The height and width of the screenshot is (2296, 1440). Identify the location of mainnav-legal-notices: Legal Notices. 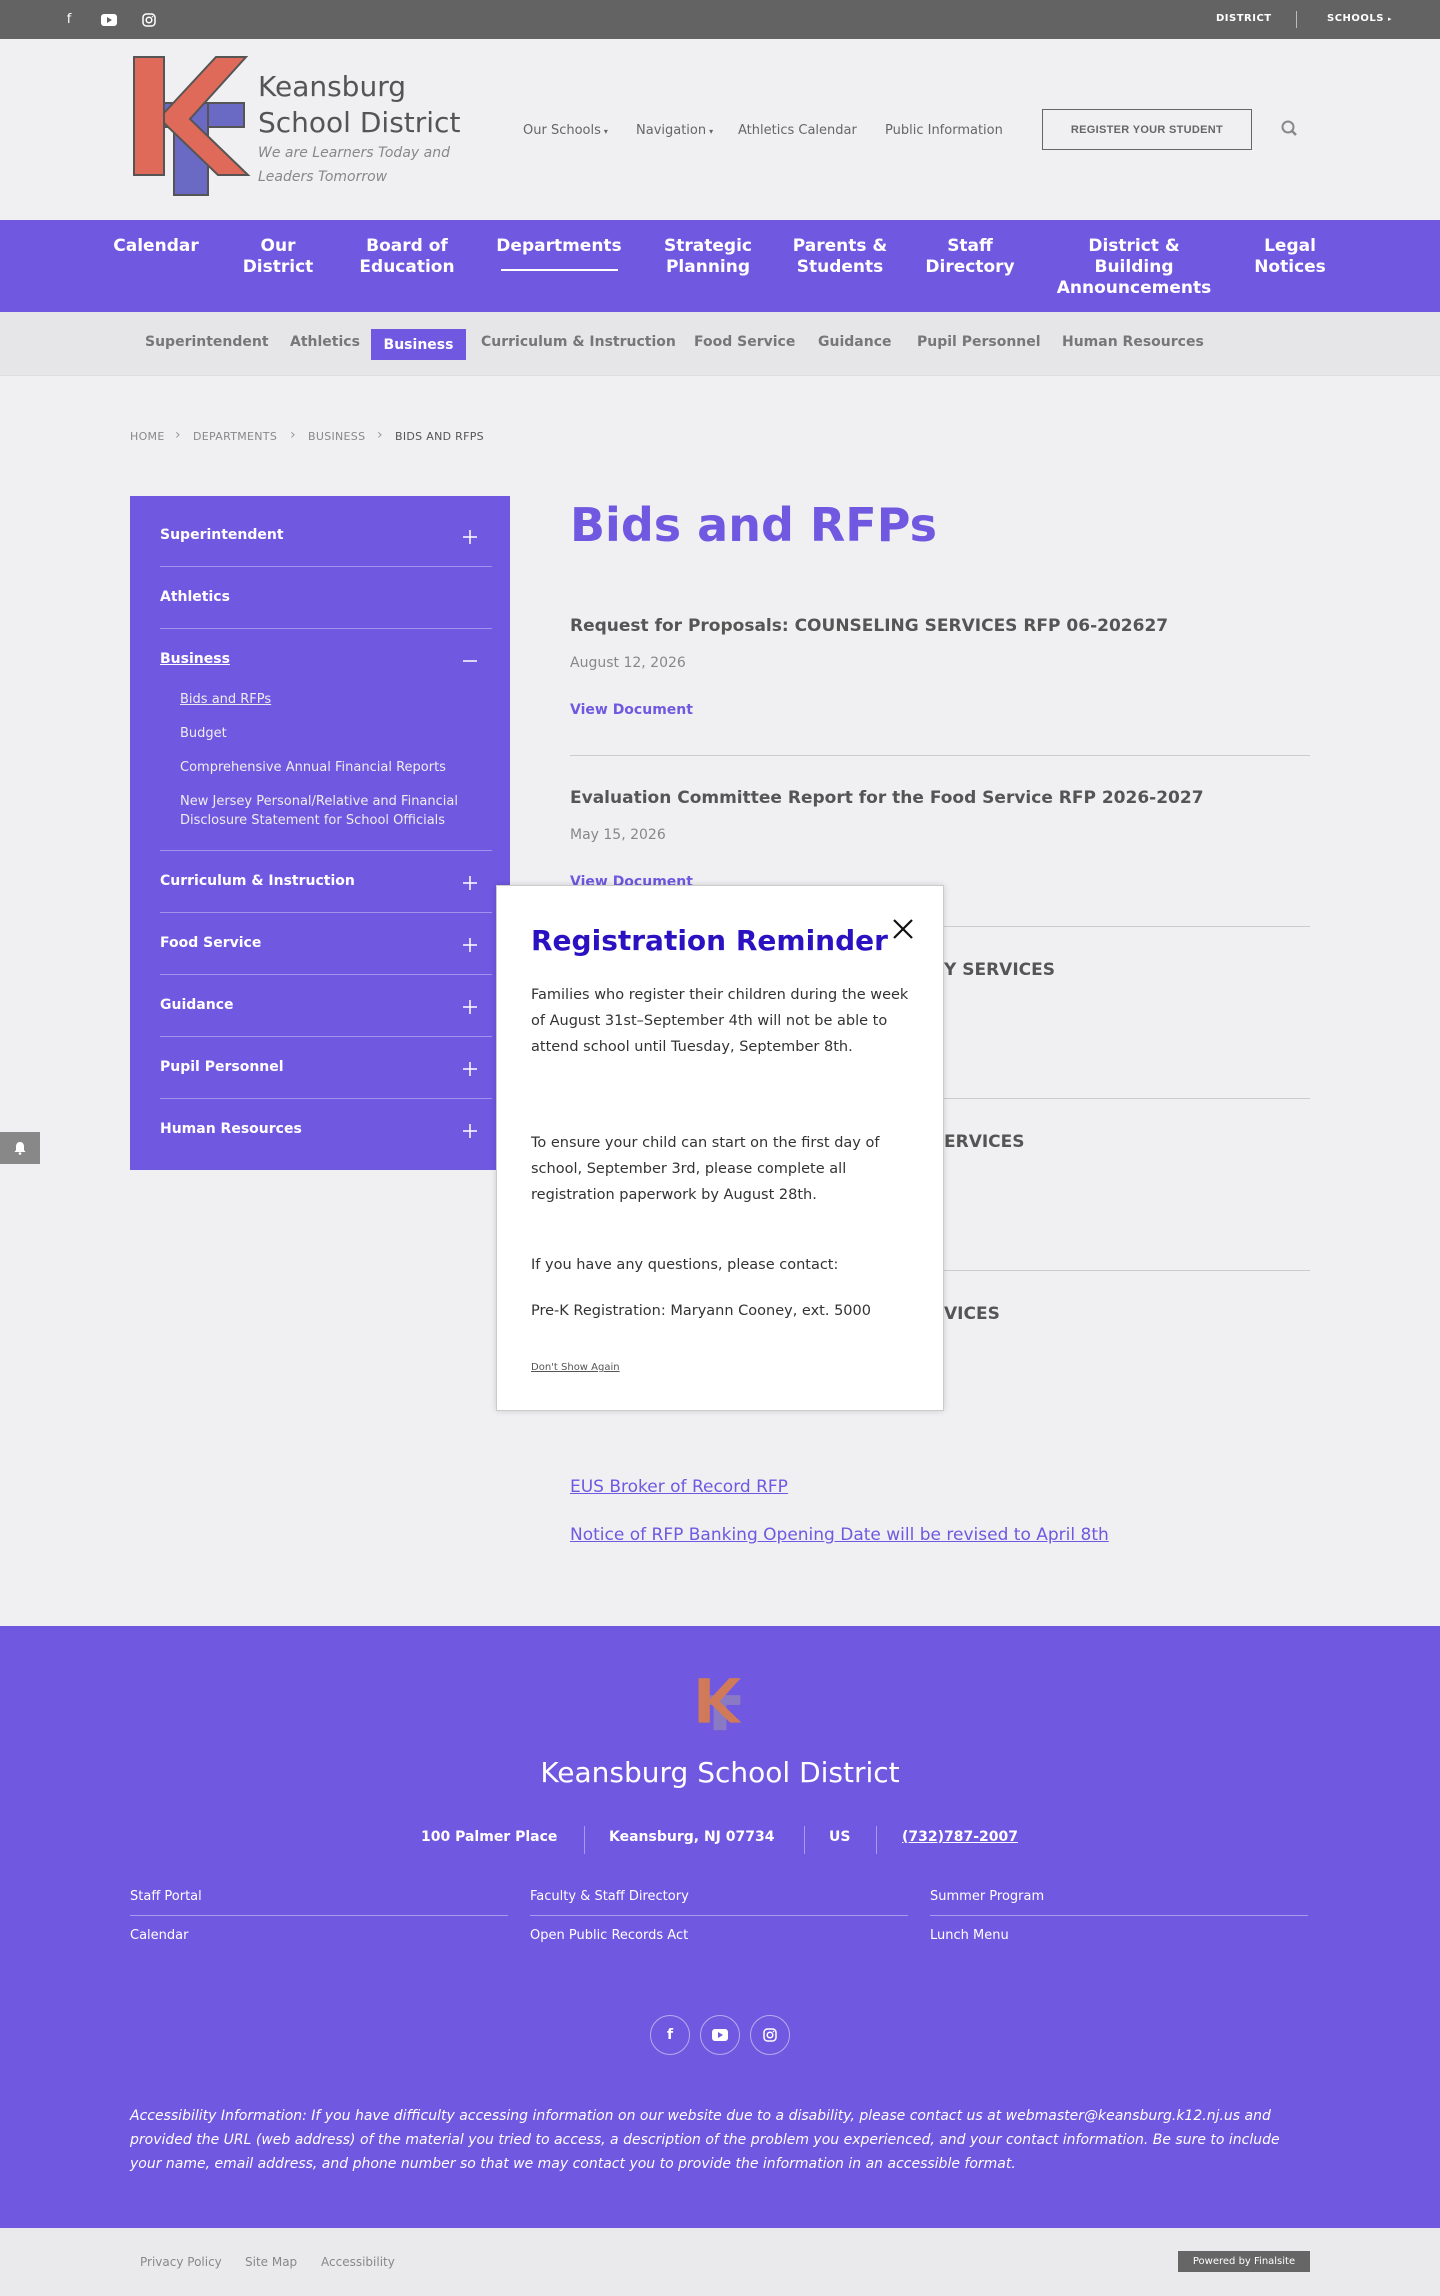
(1290, 257).